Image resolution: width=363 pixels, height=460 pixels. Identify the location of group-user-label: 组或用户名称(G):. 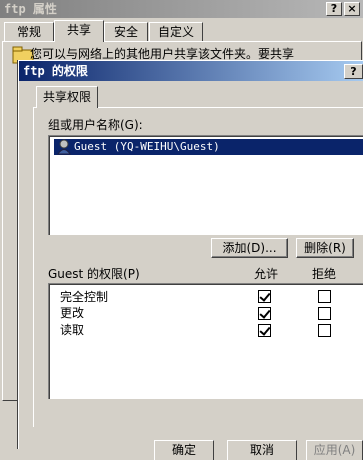
(95, 125).